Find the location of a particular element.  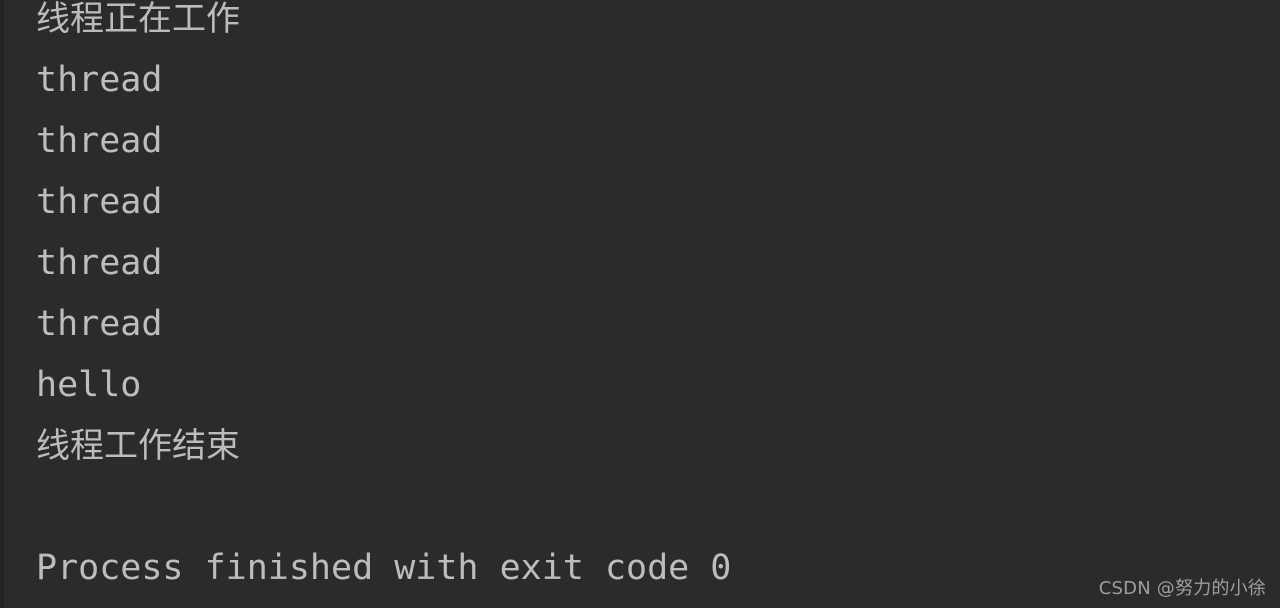

console-line: hello is located at coordinates (89, 385).